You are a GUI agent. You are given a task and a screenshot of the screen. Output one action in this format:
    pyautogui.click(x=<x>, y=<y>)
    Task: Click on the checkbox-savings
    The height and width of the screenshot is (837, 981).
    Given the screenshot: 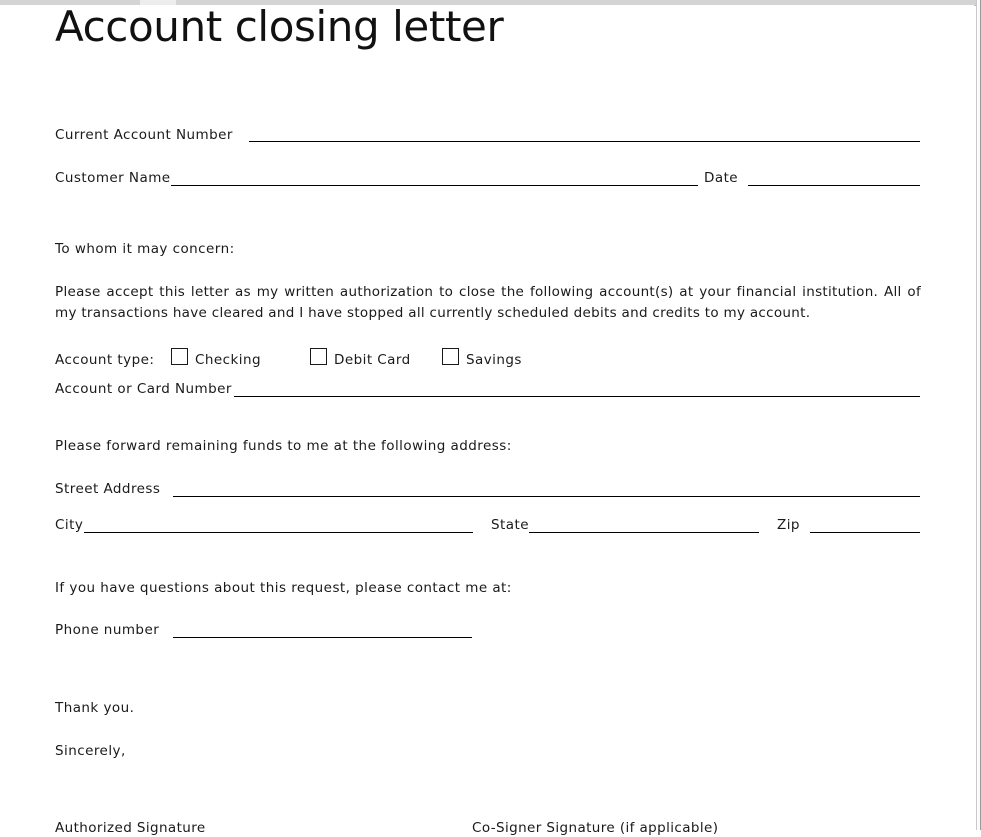 What is the action you would take?
    pyautogui.click(x=450, y=356)
    